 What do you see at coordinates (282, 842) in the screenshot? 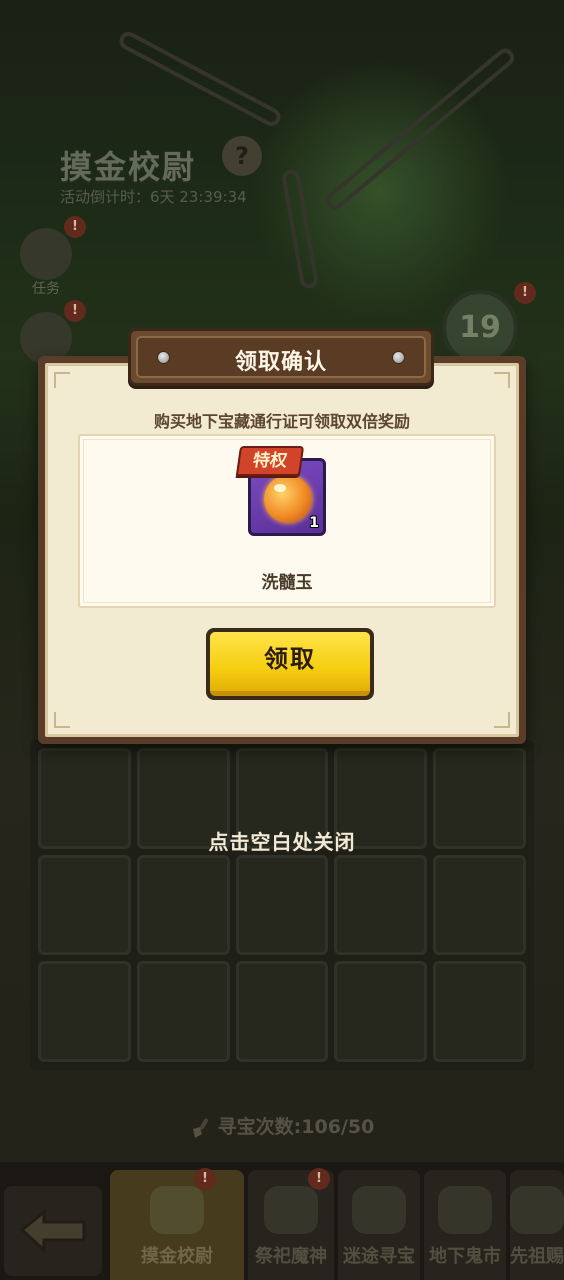
I see `close-hint: 点击空白处关闭` at bounding box center [282, 842].